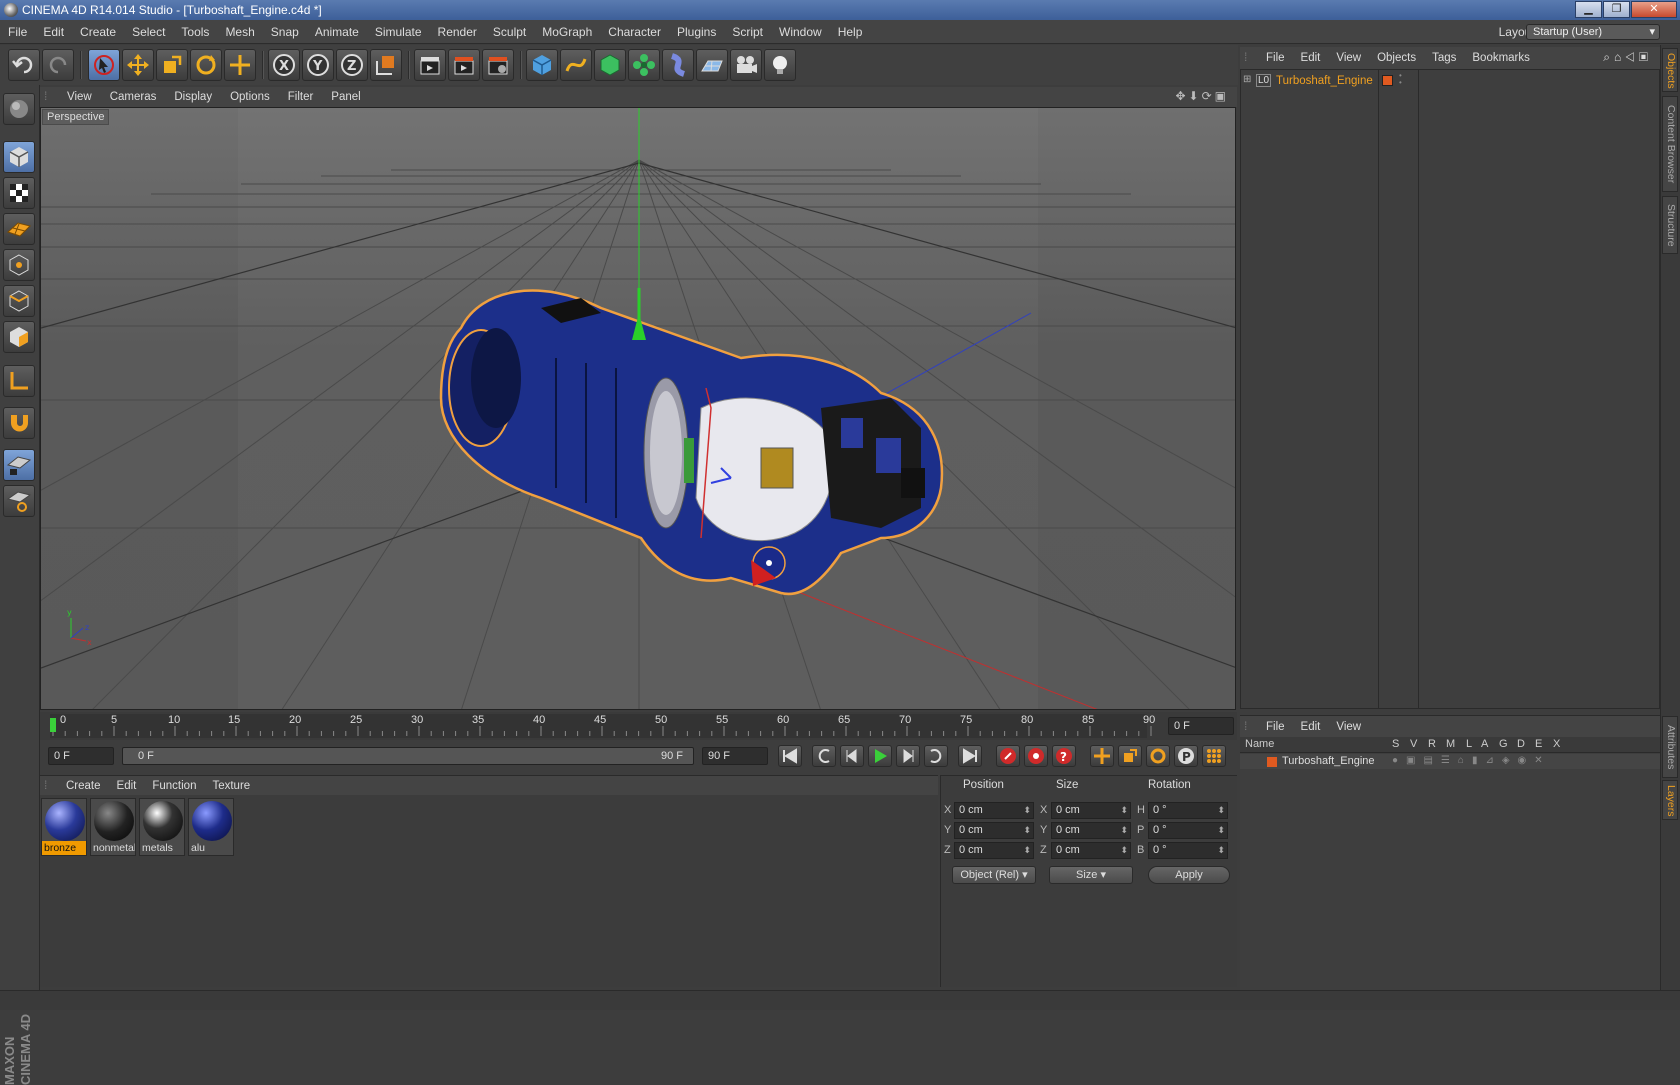 The width and height of the screenshot is (1680, 1085). Describe the element at coordinates (64, 827) in the screenshot. I see `material-bronze: bronze` at that location.